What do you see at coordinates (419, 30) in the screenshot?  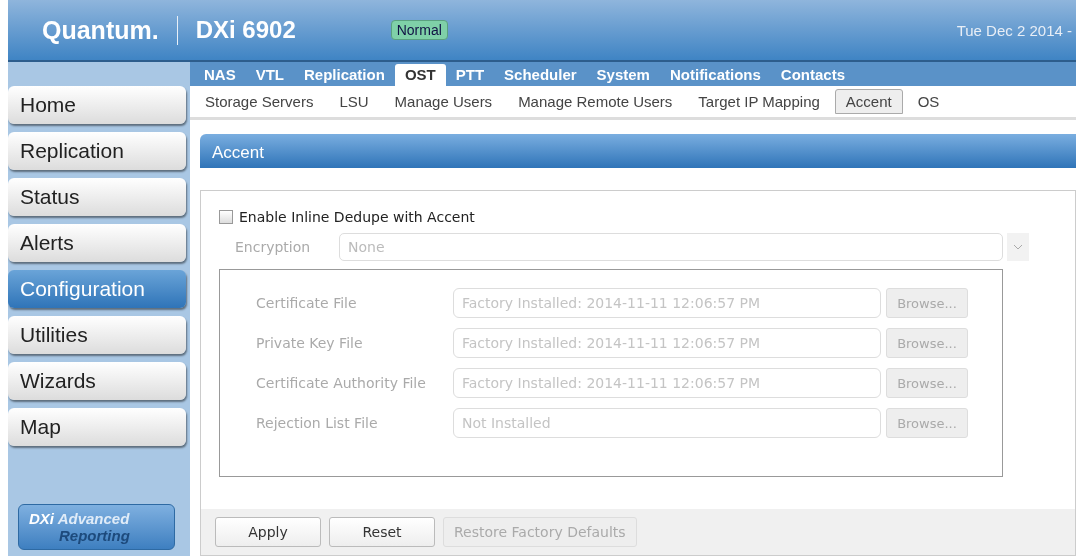 I see `status-badge: Normal` at bounding box center [419, 30].